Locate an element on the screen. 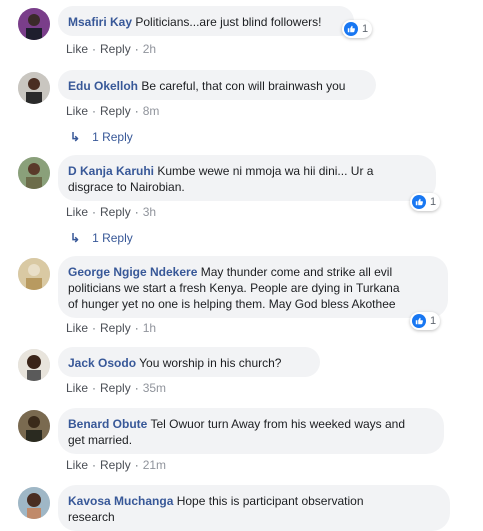  timestamp: 21m is located at coordinates (154, 465).